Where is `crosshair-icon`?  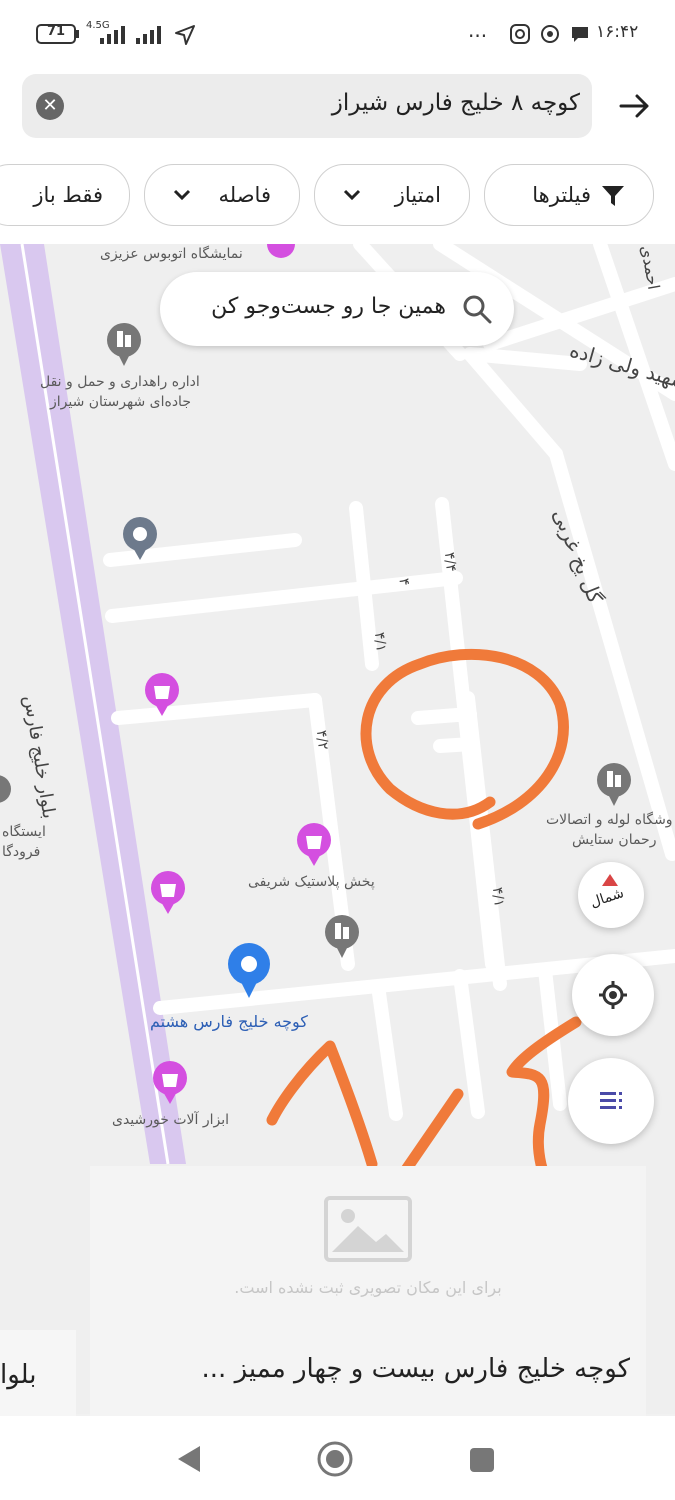
crosshair-icon is located at coordinates (613, 995).